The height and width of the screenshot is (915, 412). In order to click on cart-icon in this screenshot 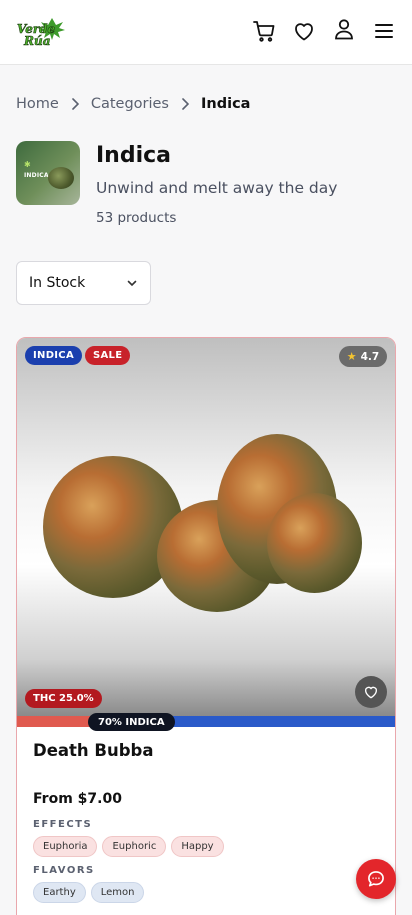, I will do `click(264, 31)`.